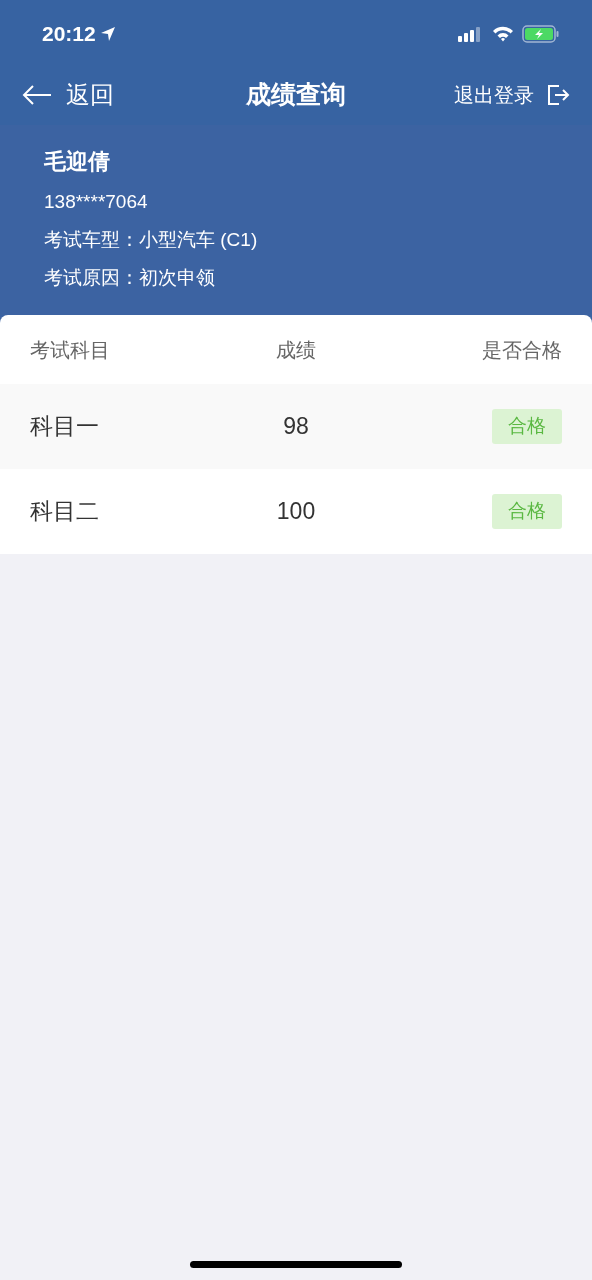 The image size is (592, 1280). I want to click on wifi-icon, so click(503, 33).